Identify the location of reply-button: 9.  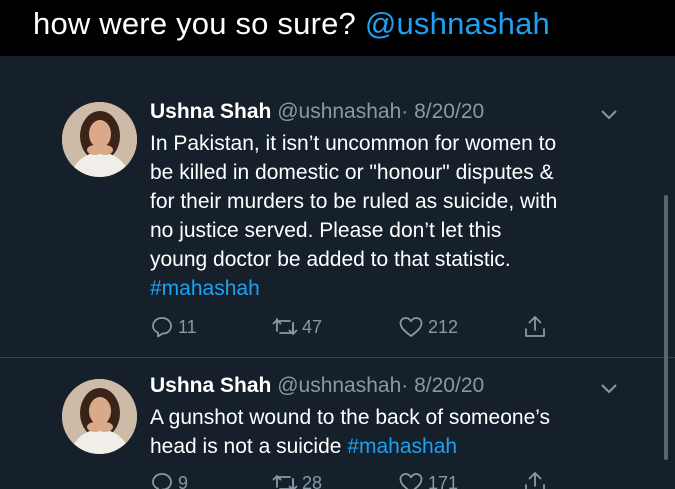
(169, 478).